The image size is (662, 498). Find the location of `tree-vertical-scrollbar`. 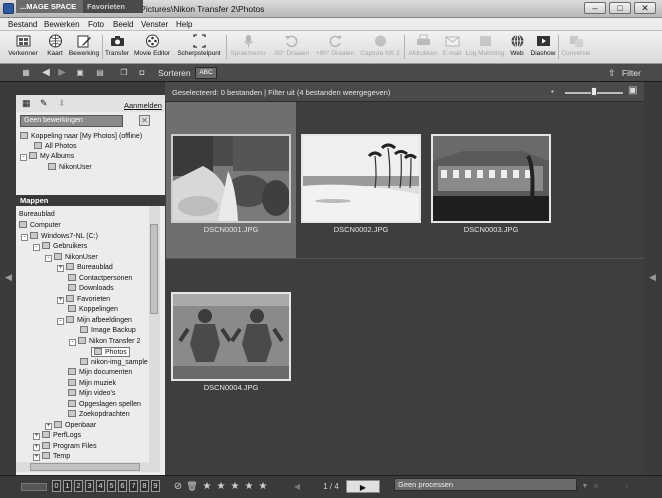

tree-vertical-scrollbar is located at coordinates (154, 334).